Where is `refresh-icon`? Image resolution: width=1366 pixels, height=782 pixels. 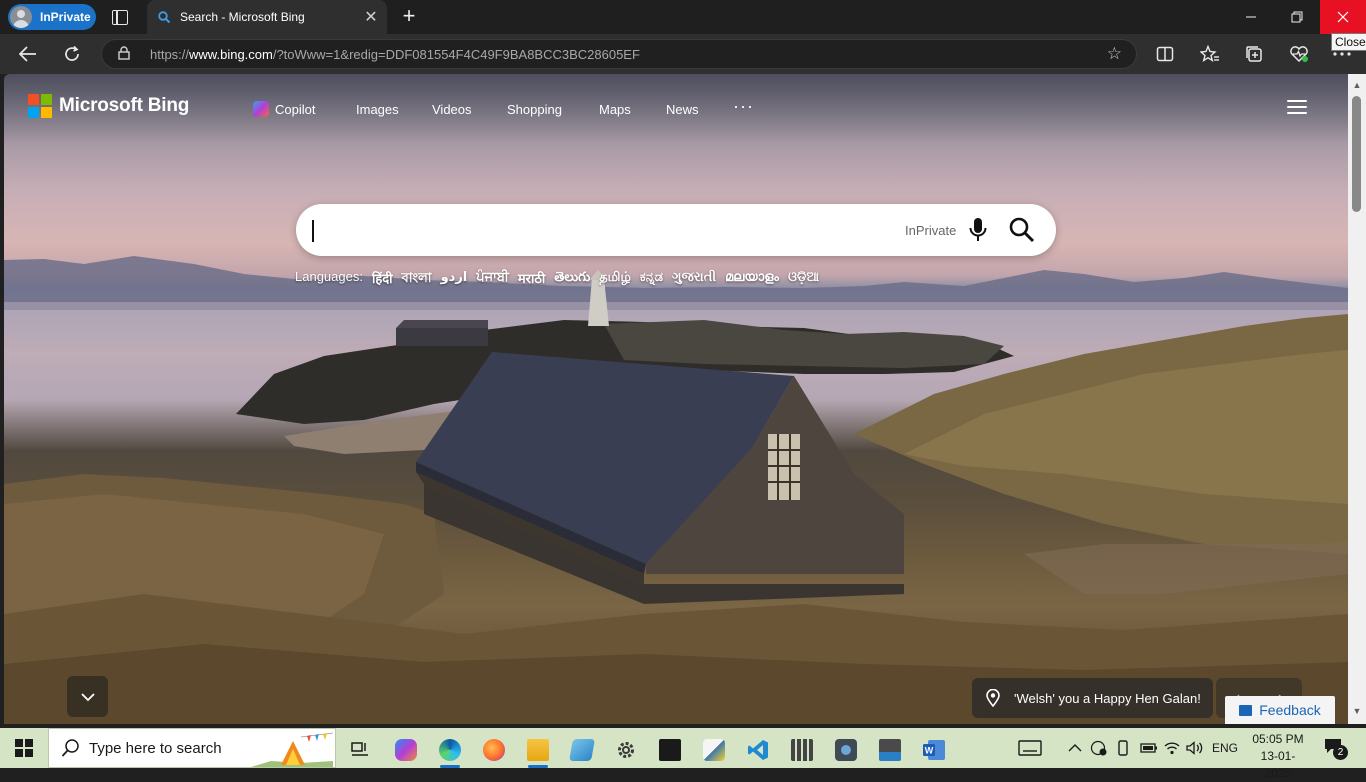
refresh-icon is located at coordinates (72, 54).